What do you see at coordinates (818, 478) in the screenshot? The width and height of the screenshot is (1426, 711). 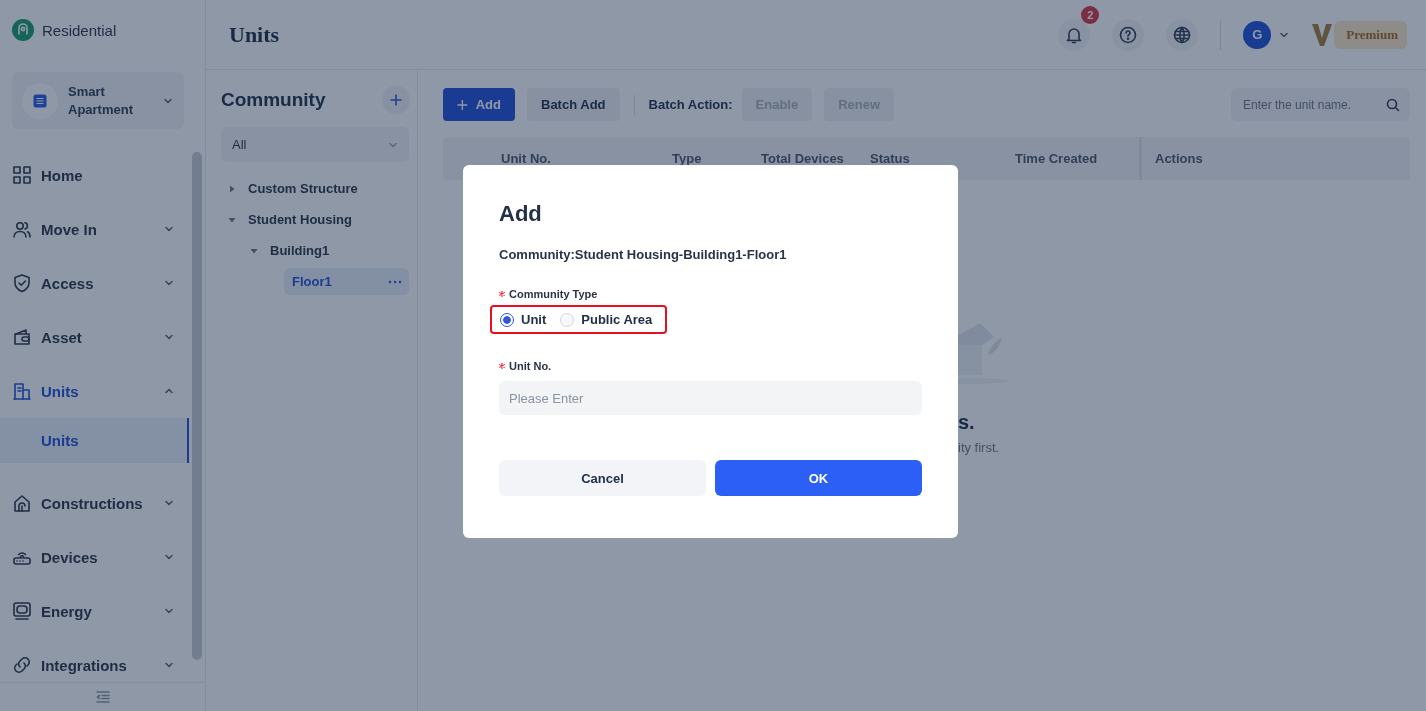 I see `ok-button: OK` at bounding box center [818, 478].